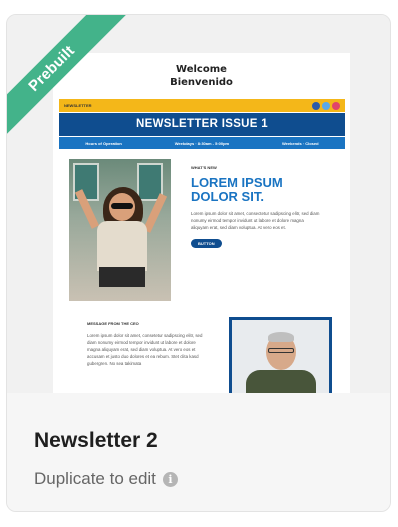  What do you see at coordinates (202, 124) in the screenshot?
I see `newsletter-title: NEWSLETTER ISSUE 1` at bounding box center [202, 124].